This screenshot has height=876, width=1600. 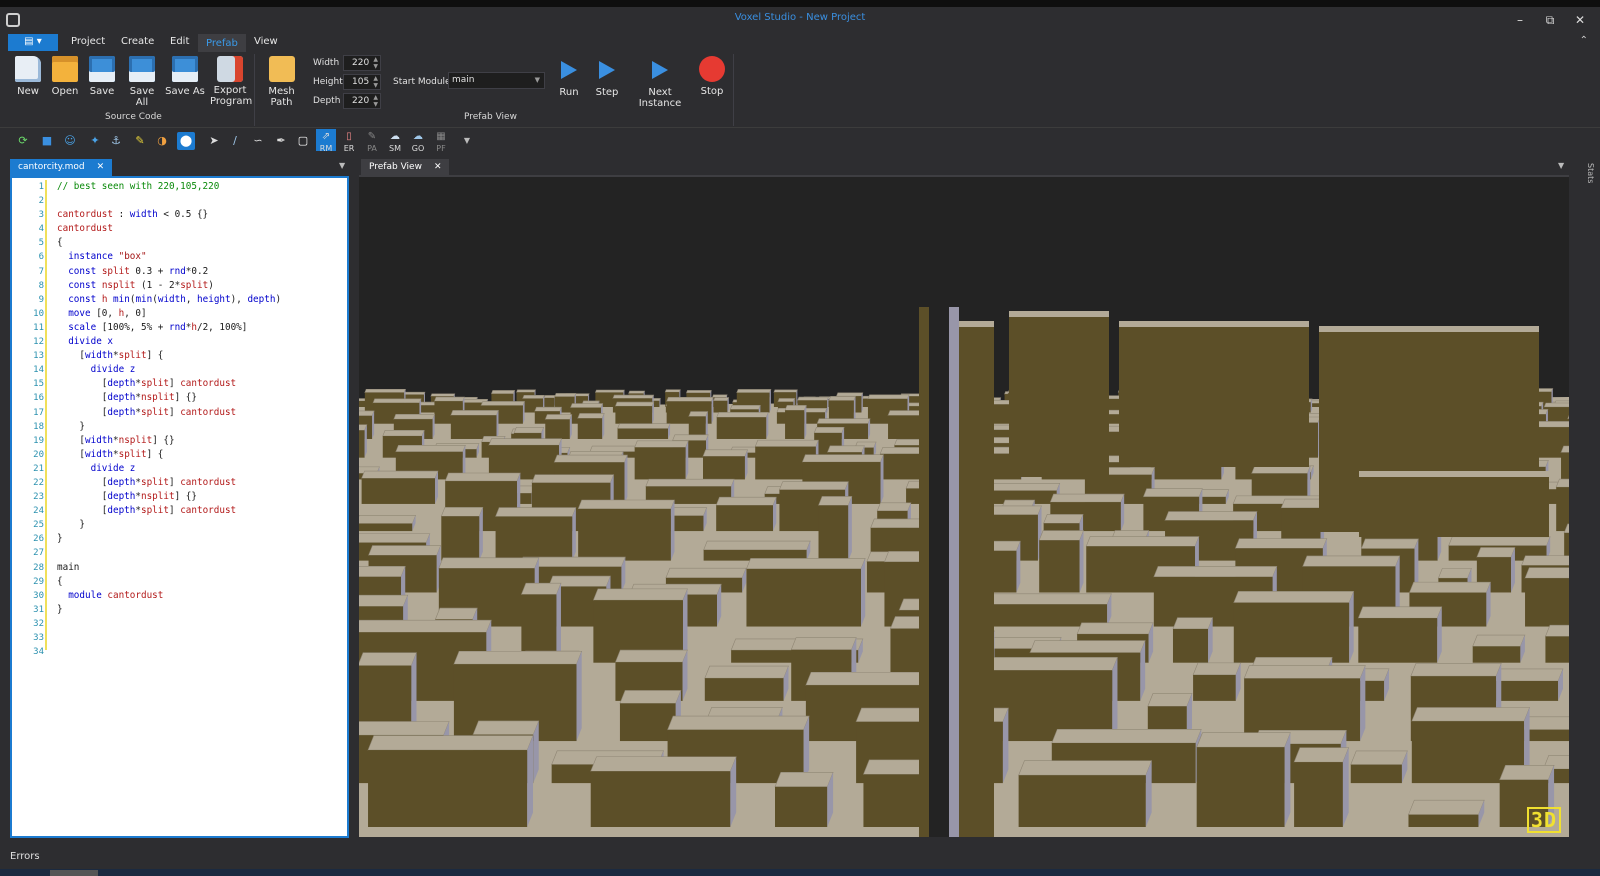 I want to click on stats-side-tab: Stats, so click(x=1590, y=173).